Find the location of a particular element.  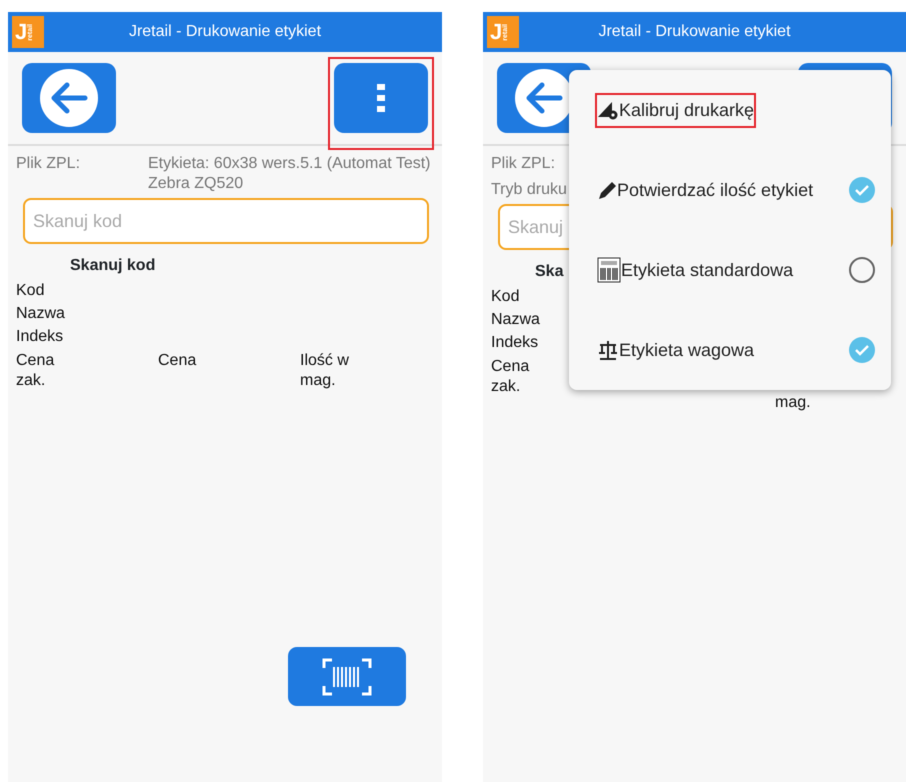

section-title: Skanuj kod is located at coordinates (113, 266).